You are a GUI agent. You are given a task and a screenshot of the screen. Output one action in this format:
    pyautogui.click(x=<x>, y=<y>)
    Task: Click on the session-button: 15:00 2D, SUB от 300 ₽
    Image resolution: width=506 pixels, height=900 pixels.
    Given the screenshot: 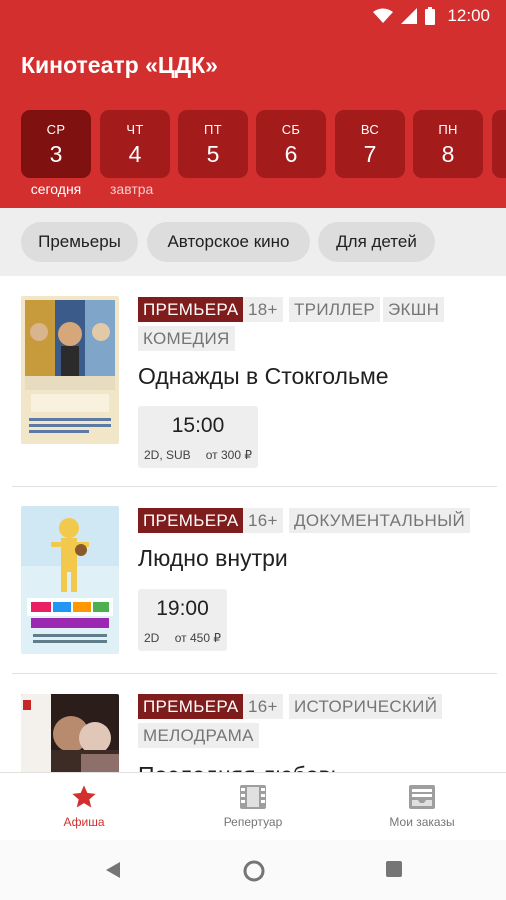 What is the action you would take?
    pyautogui.click(x=198, y=437)
    